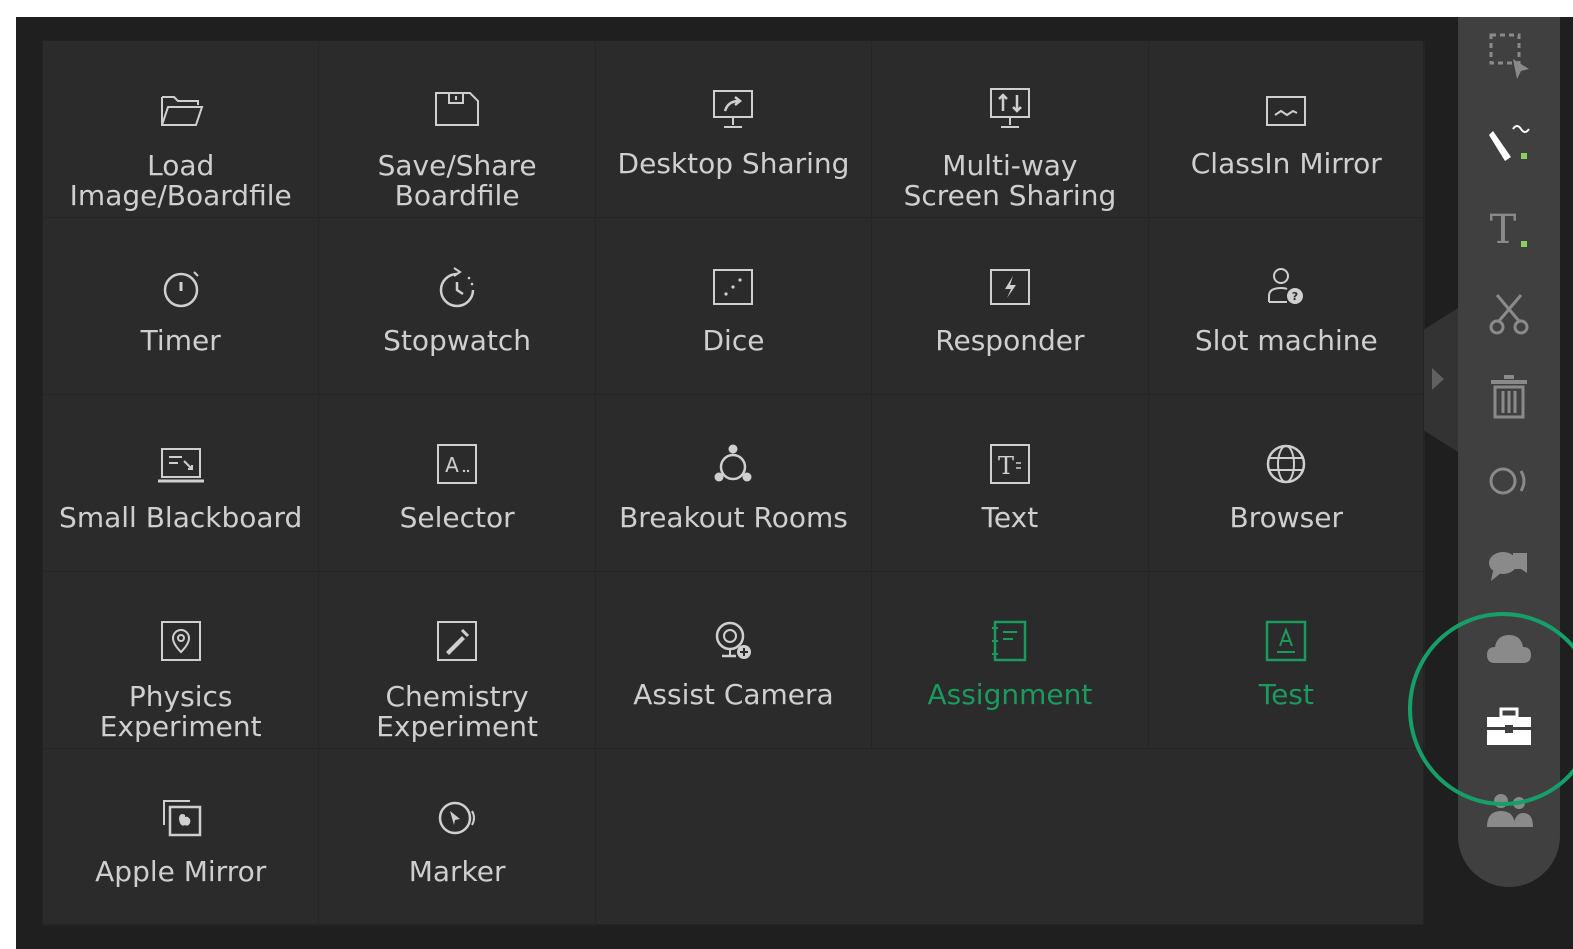  What do you see at coordinates (1010, 641) in the screenshot?
I see `notebook-icon` at bounding box center [1010, 641].